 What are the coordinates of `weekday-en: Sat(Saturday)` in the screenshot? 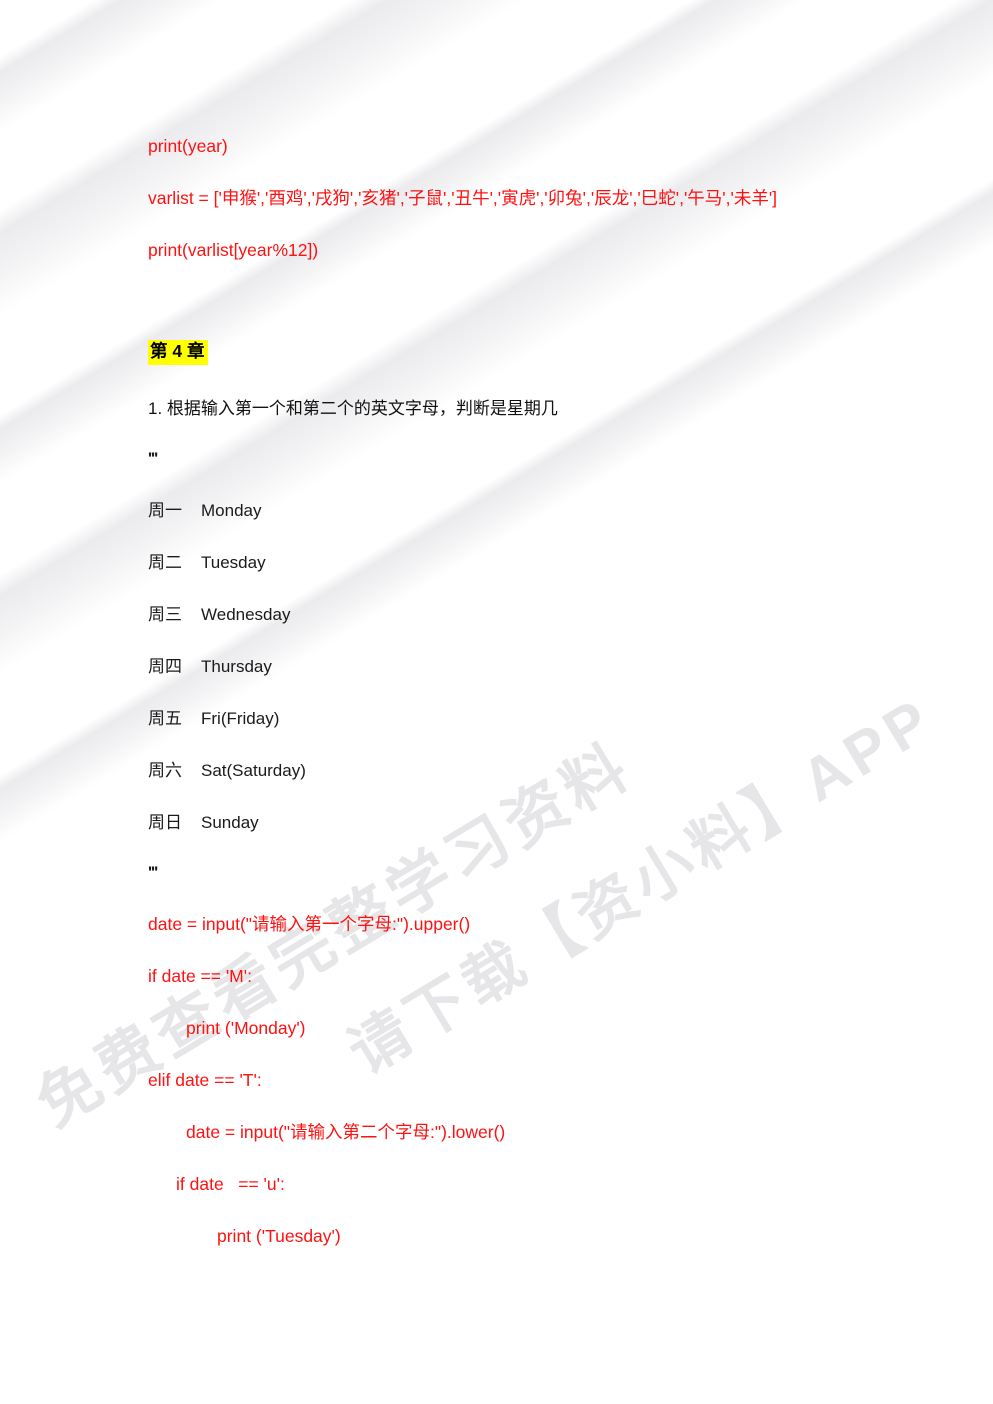 It's located at (253, 770).